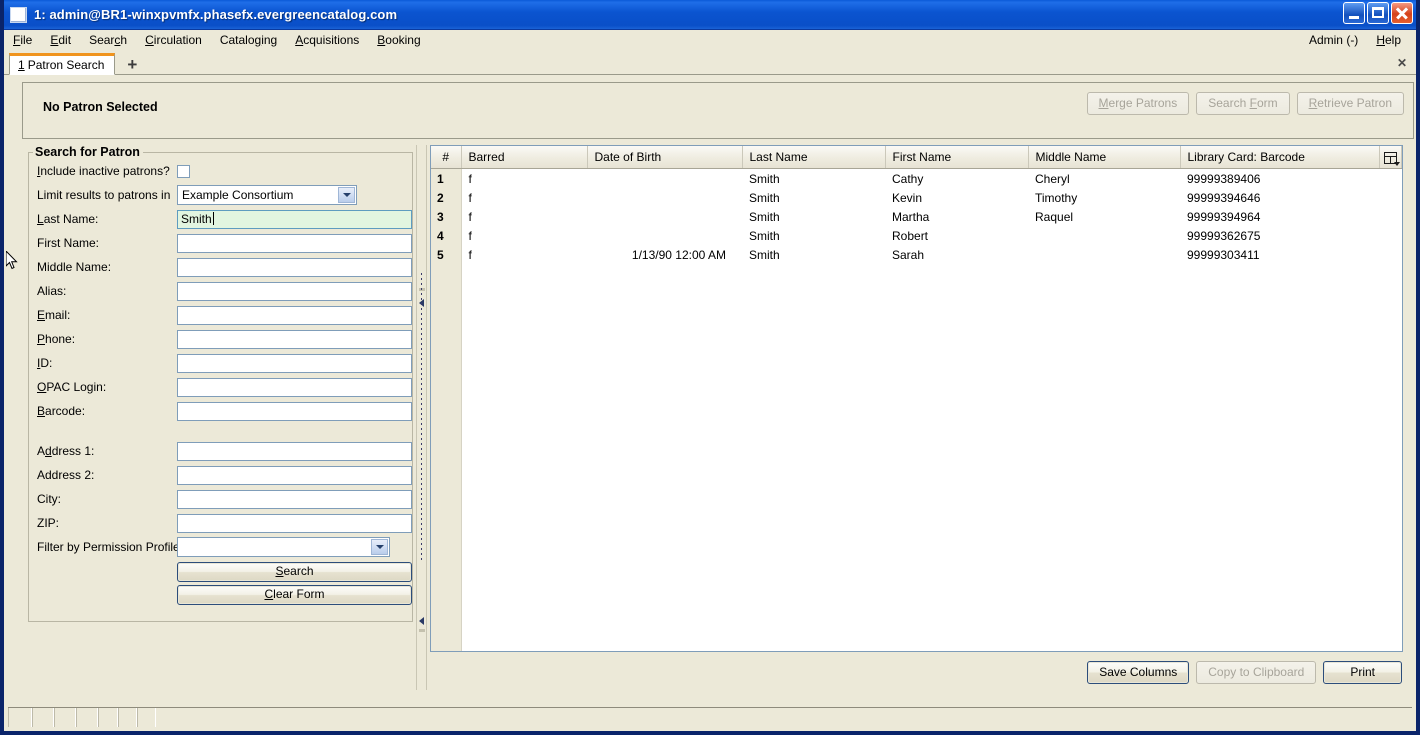 The height and width of the screenshot is (735, 1420). What do you see at coordinates (916, 178) in the screenshot?
I see `table-row: 1 f Smith Cathy Cheryl 99999389406` at bounding box center [916, 178].